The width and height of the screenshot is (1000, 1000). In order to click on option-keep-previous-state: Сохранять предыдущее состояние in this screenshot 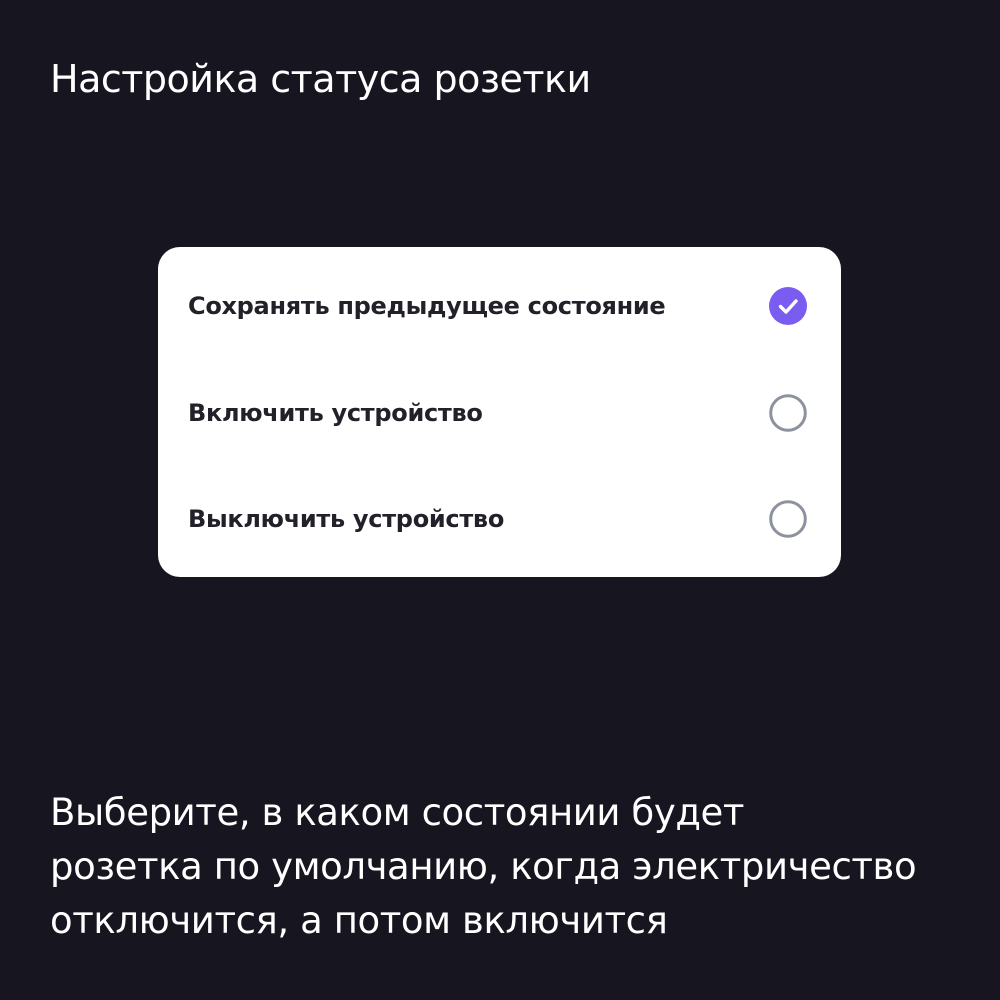, I will do `click(499, 306)`.